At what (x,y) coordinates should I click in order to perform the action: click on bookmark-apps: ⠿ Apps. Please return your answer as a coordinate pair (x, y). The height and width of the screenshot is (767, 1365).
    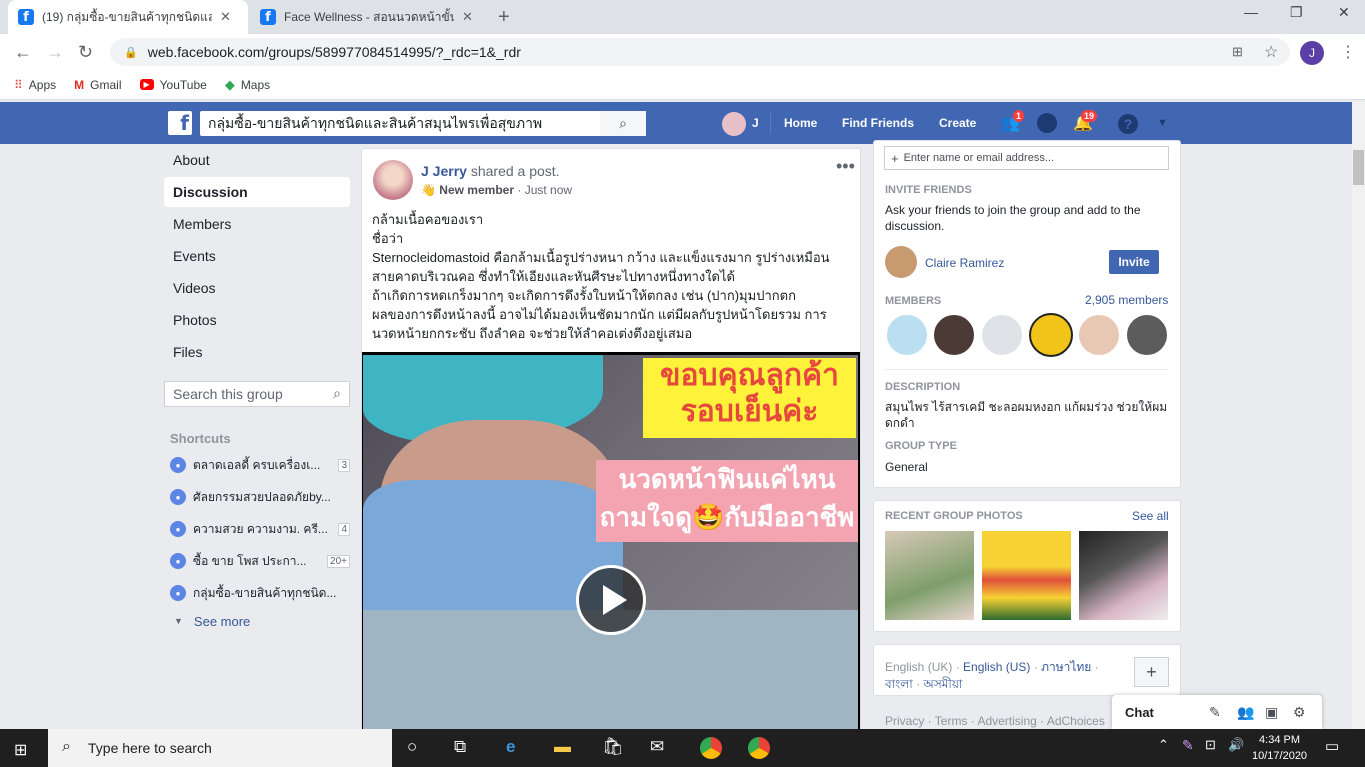
    Looking at the image, I should click on (35, 85).